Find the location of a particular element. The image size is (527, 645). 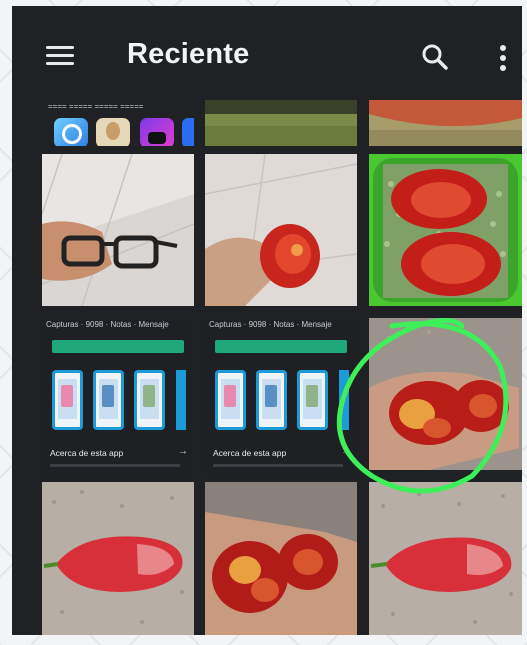

chevron-right-icon: → is located at coordinates (183, 451).